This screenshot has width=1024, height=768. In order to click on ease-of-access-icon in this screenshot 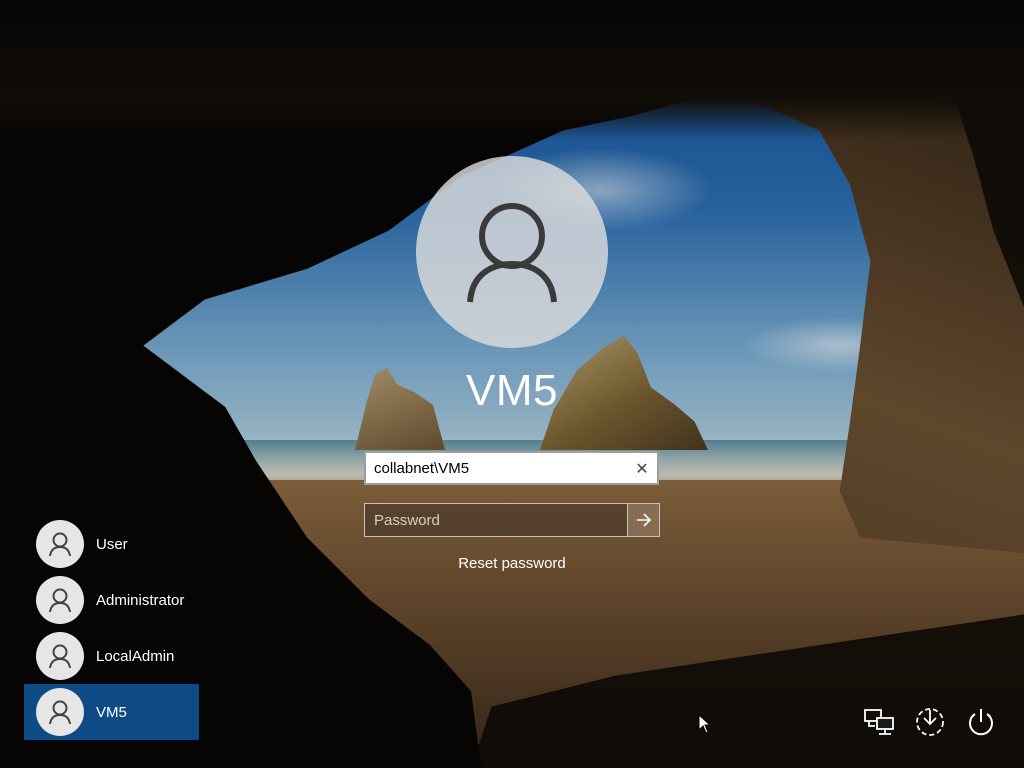, I will do `click(930, 722)`.